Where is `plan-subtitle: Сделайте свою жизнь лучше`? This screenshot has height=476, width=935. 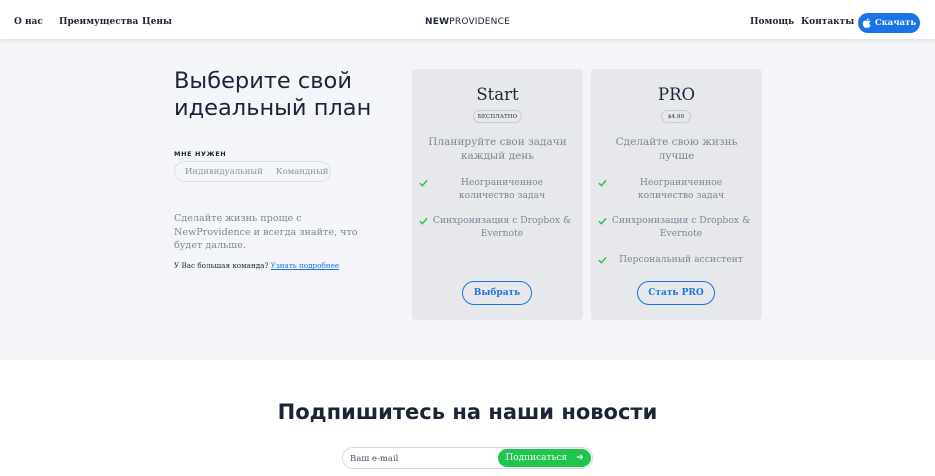 plan-subtitle: Сделайте свою жизнь лучше is located at coordinates (676, 149).